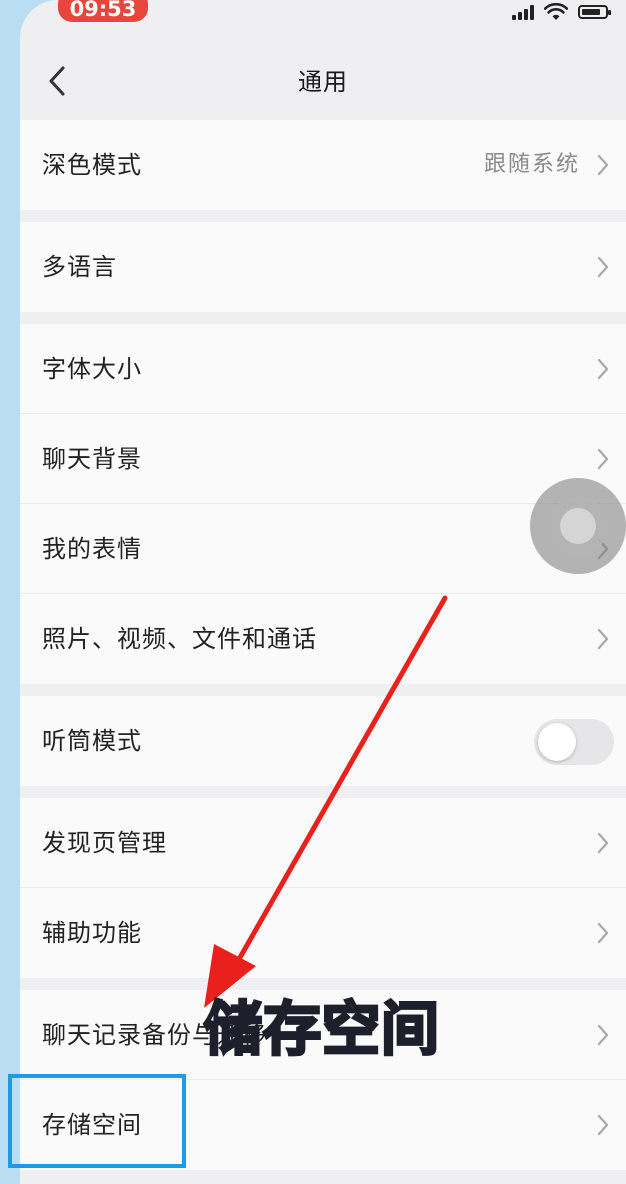  What do you see at coordinates (323, 933) in the screenshot?
I see `setting-row-accessibility: 辅助功能` at bounding box center [323, 933].